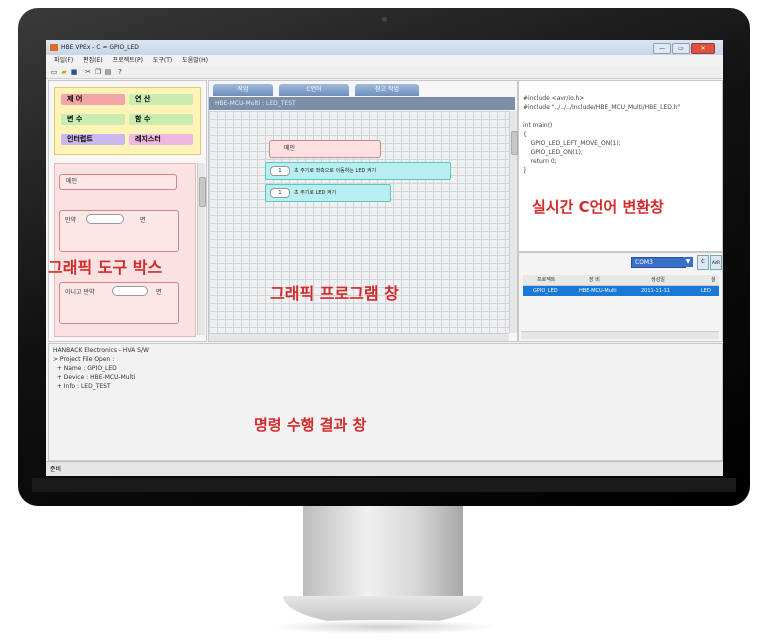 Image resolution: width=767 pixels, height=640 pixels. I want to click on palette-block-else-if: 아니고 만약 면, so click(119, 303).